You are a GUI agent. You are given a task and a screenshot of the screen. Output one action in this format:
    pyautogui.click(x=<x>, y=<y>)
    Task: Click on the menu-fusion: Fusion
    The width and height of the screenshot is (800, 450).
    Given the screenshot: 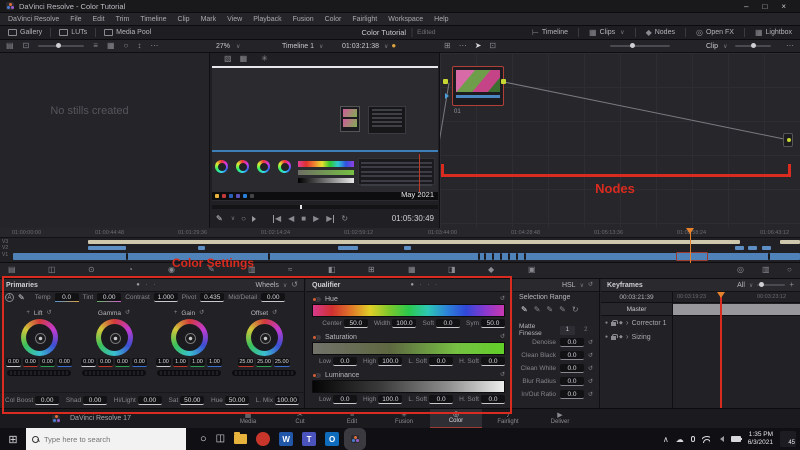 What is the action you would take?
    pyautogui.click(x=303, y=19)
    